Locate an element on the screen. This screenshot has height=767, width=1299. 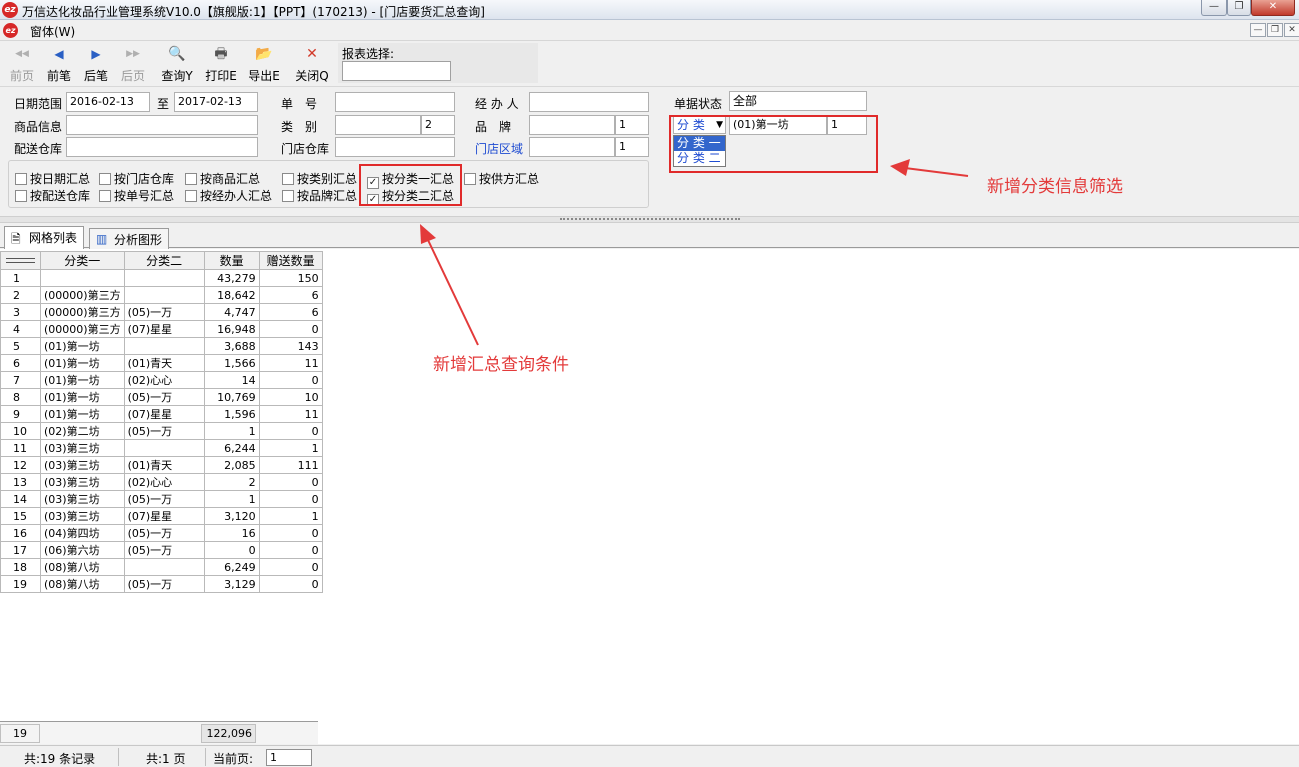
status-bar: 共:19 条记录 共:1 页 当前页: 1 is located at coordinates (649, 756).